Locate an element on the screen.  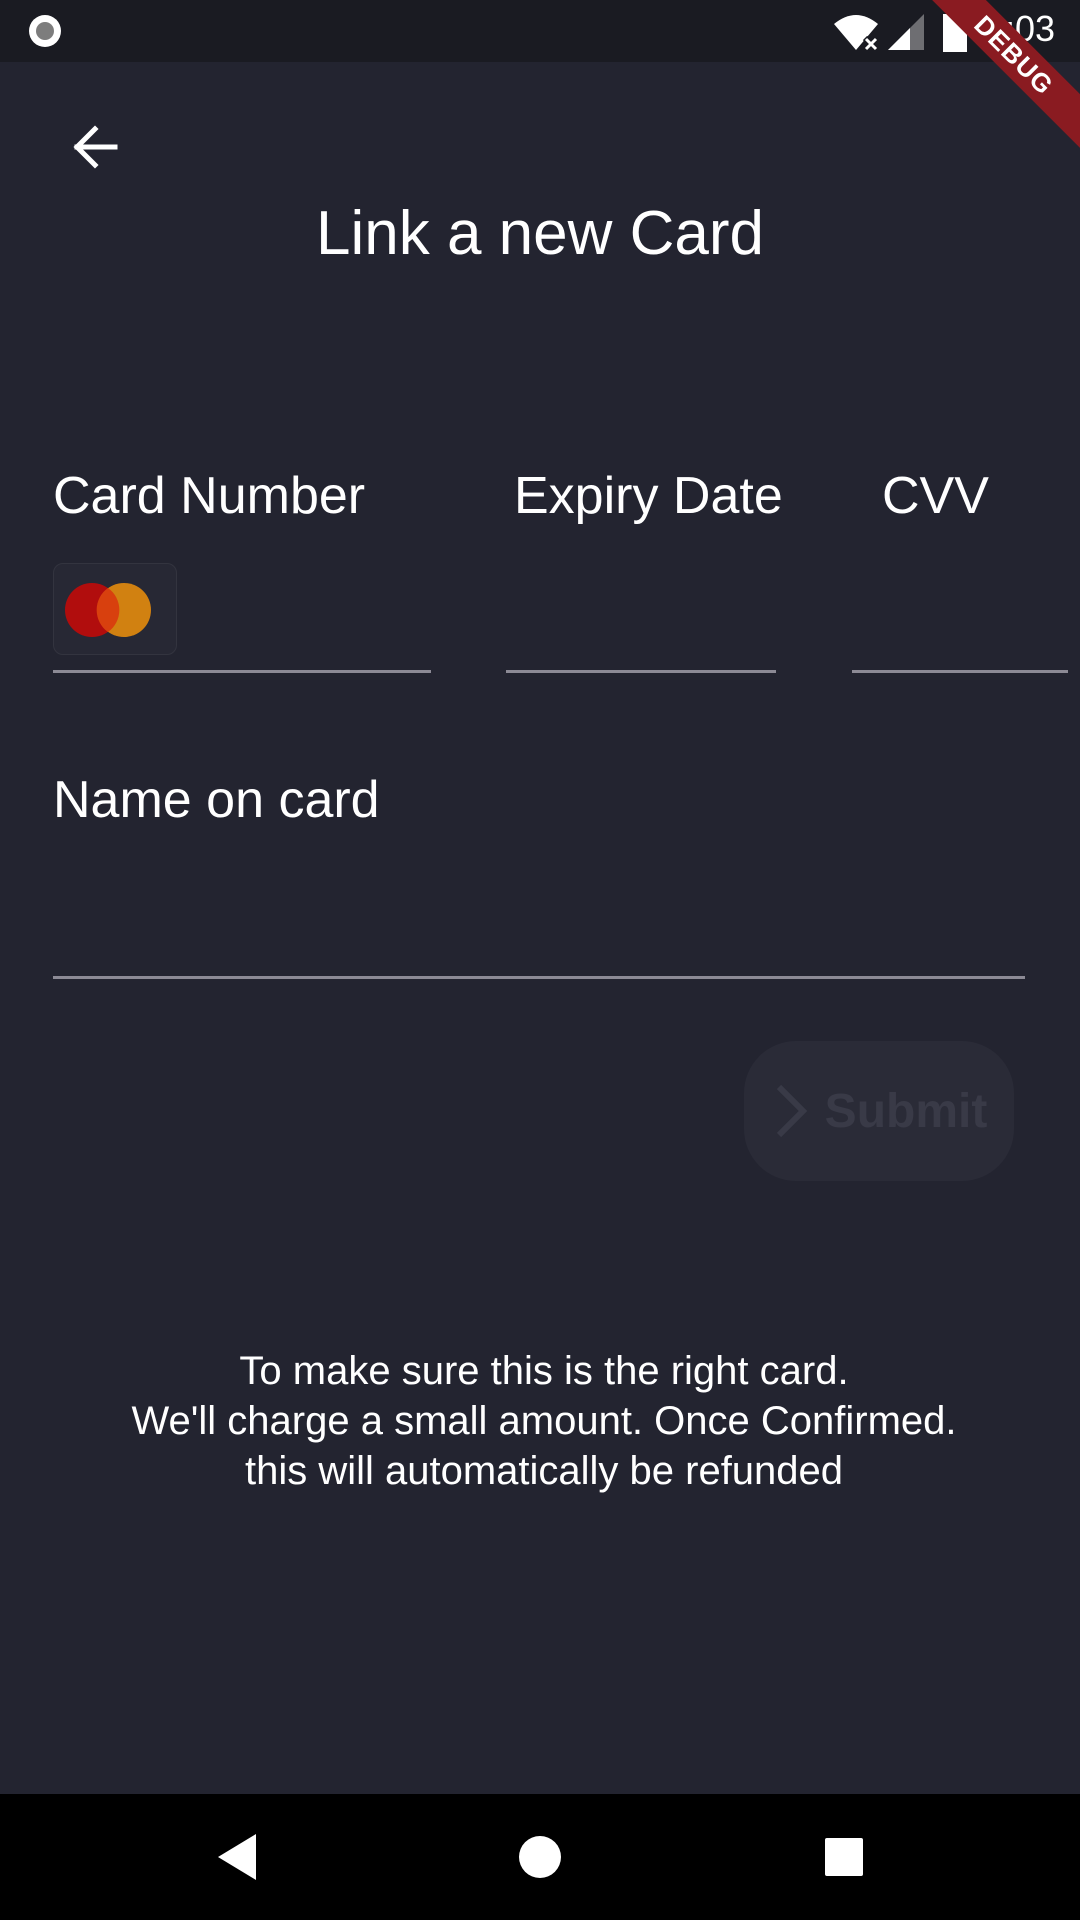
submit-button: Submit is located at coordinates (879, 1111).